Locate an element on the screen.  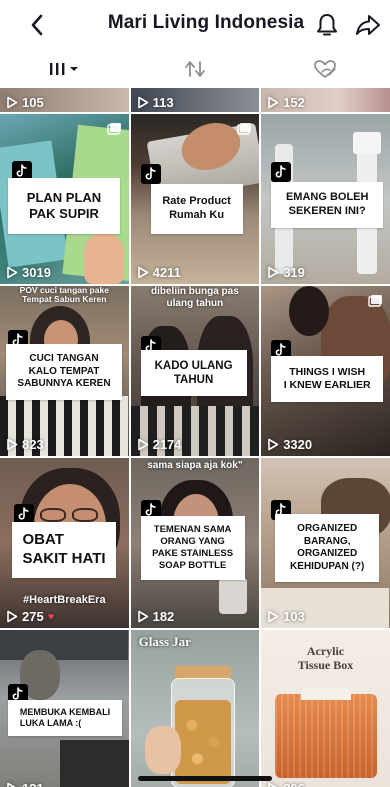
video-overlay-text: Glass Jar is located at coordinates (164, 641).